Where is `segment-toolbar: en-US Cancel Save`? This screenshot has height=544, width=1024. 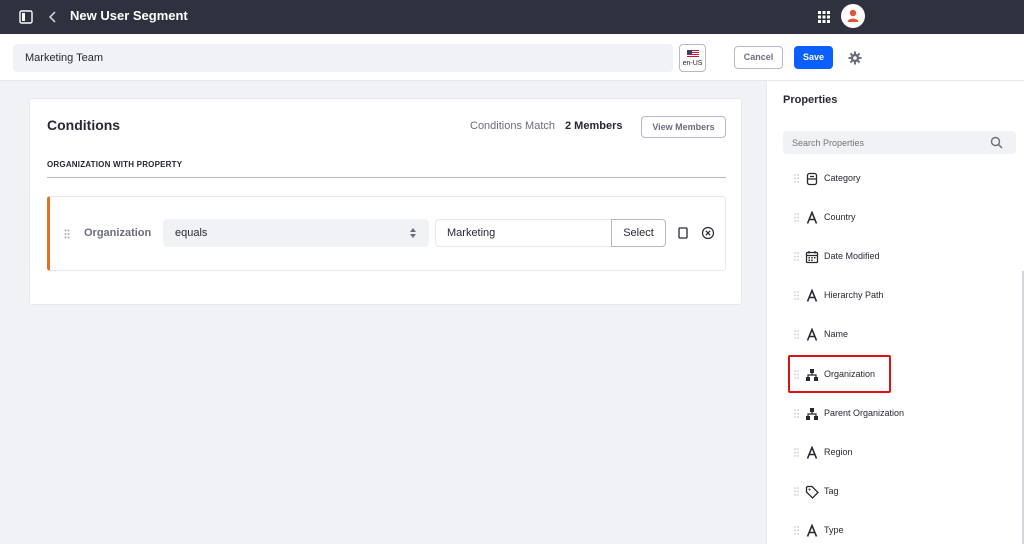
segment-toolbar: en-US Cancel Save is located at coordinates (512, 57).